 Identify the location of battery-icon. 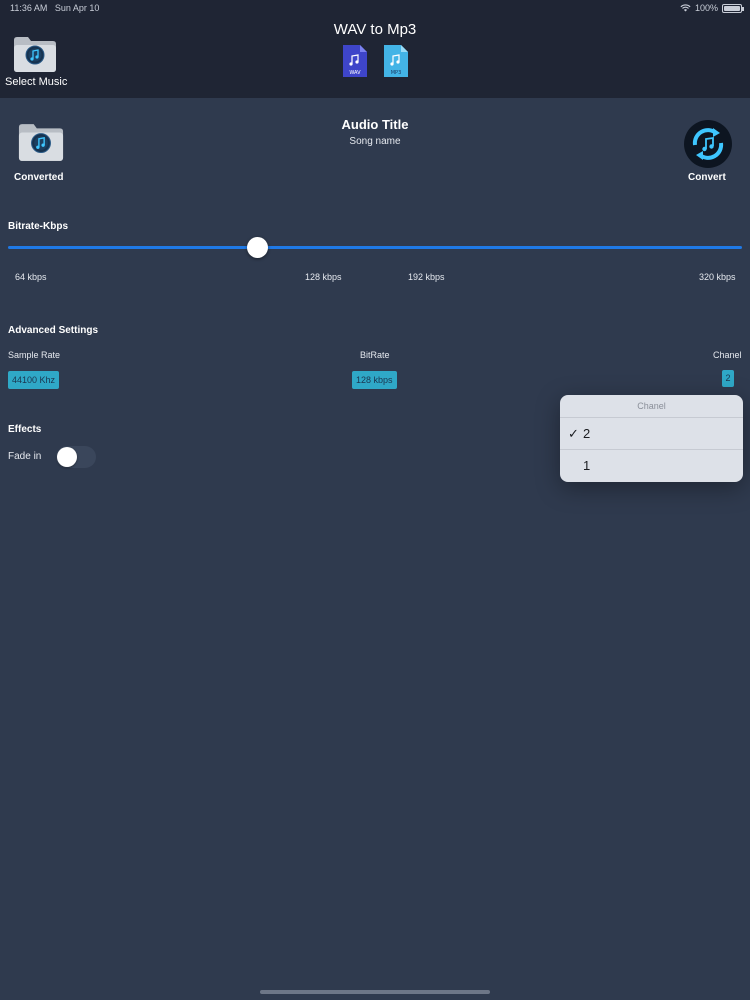
(733, 8).